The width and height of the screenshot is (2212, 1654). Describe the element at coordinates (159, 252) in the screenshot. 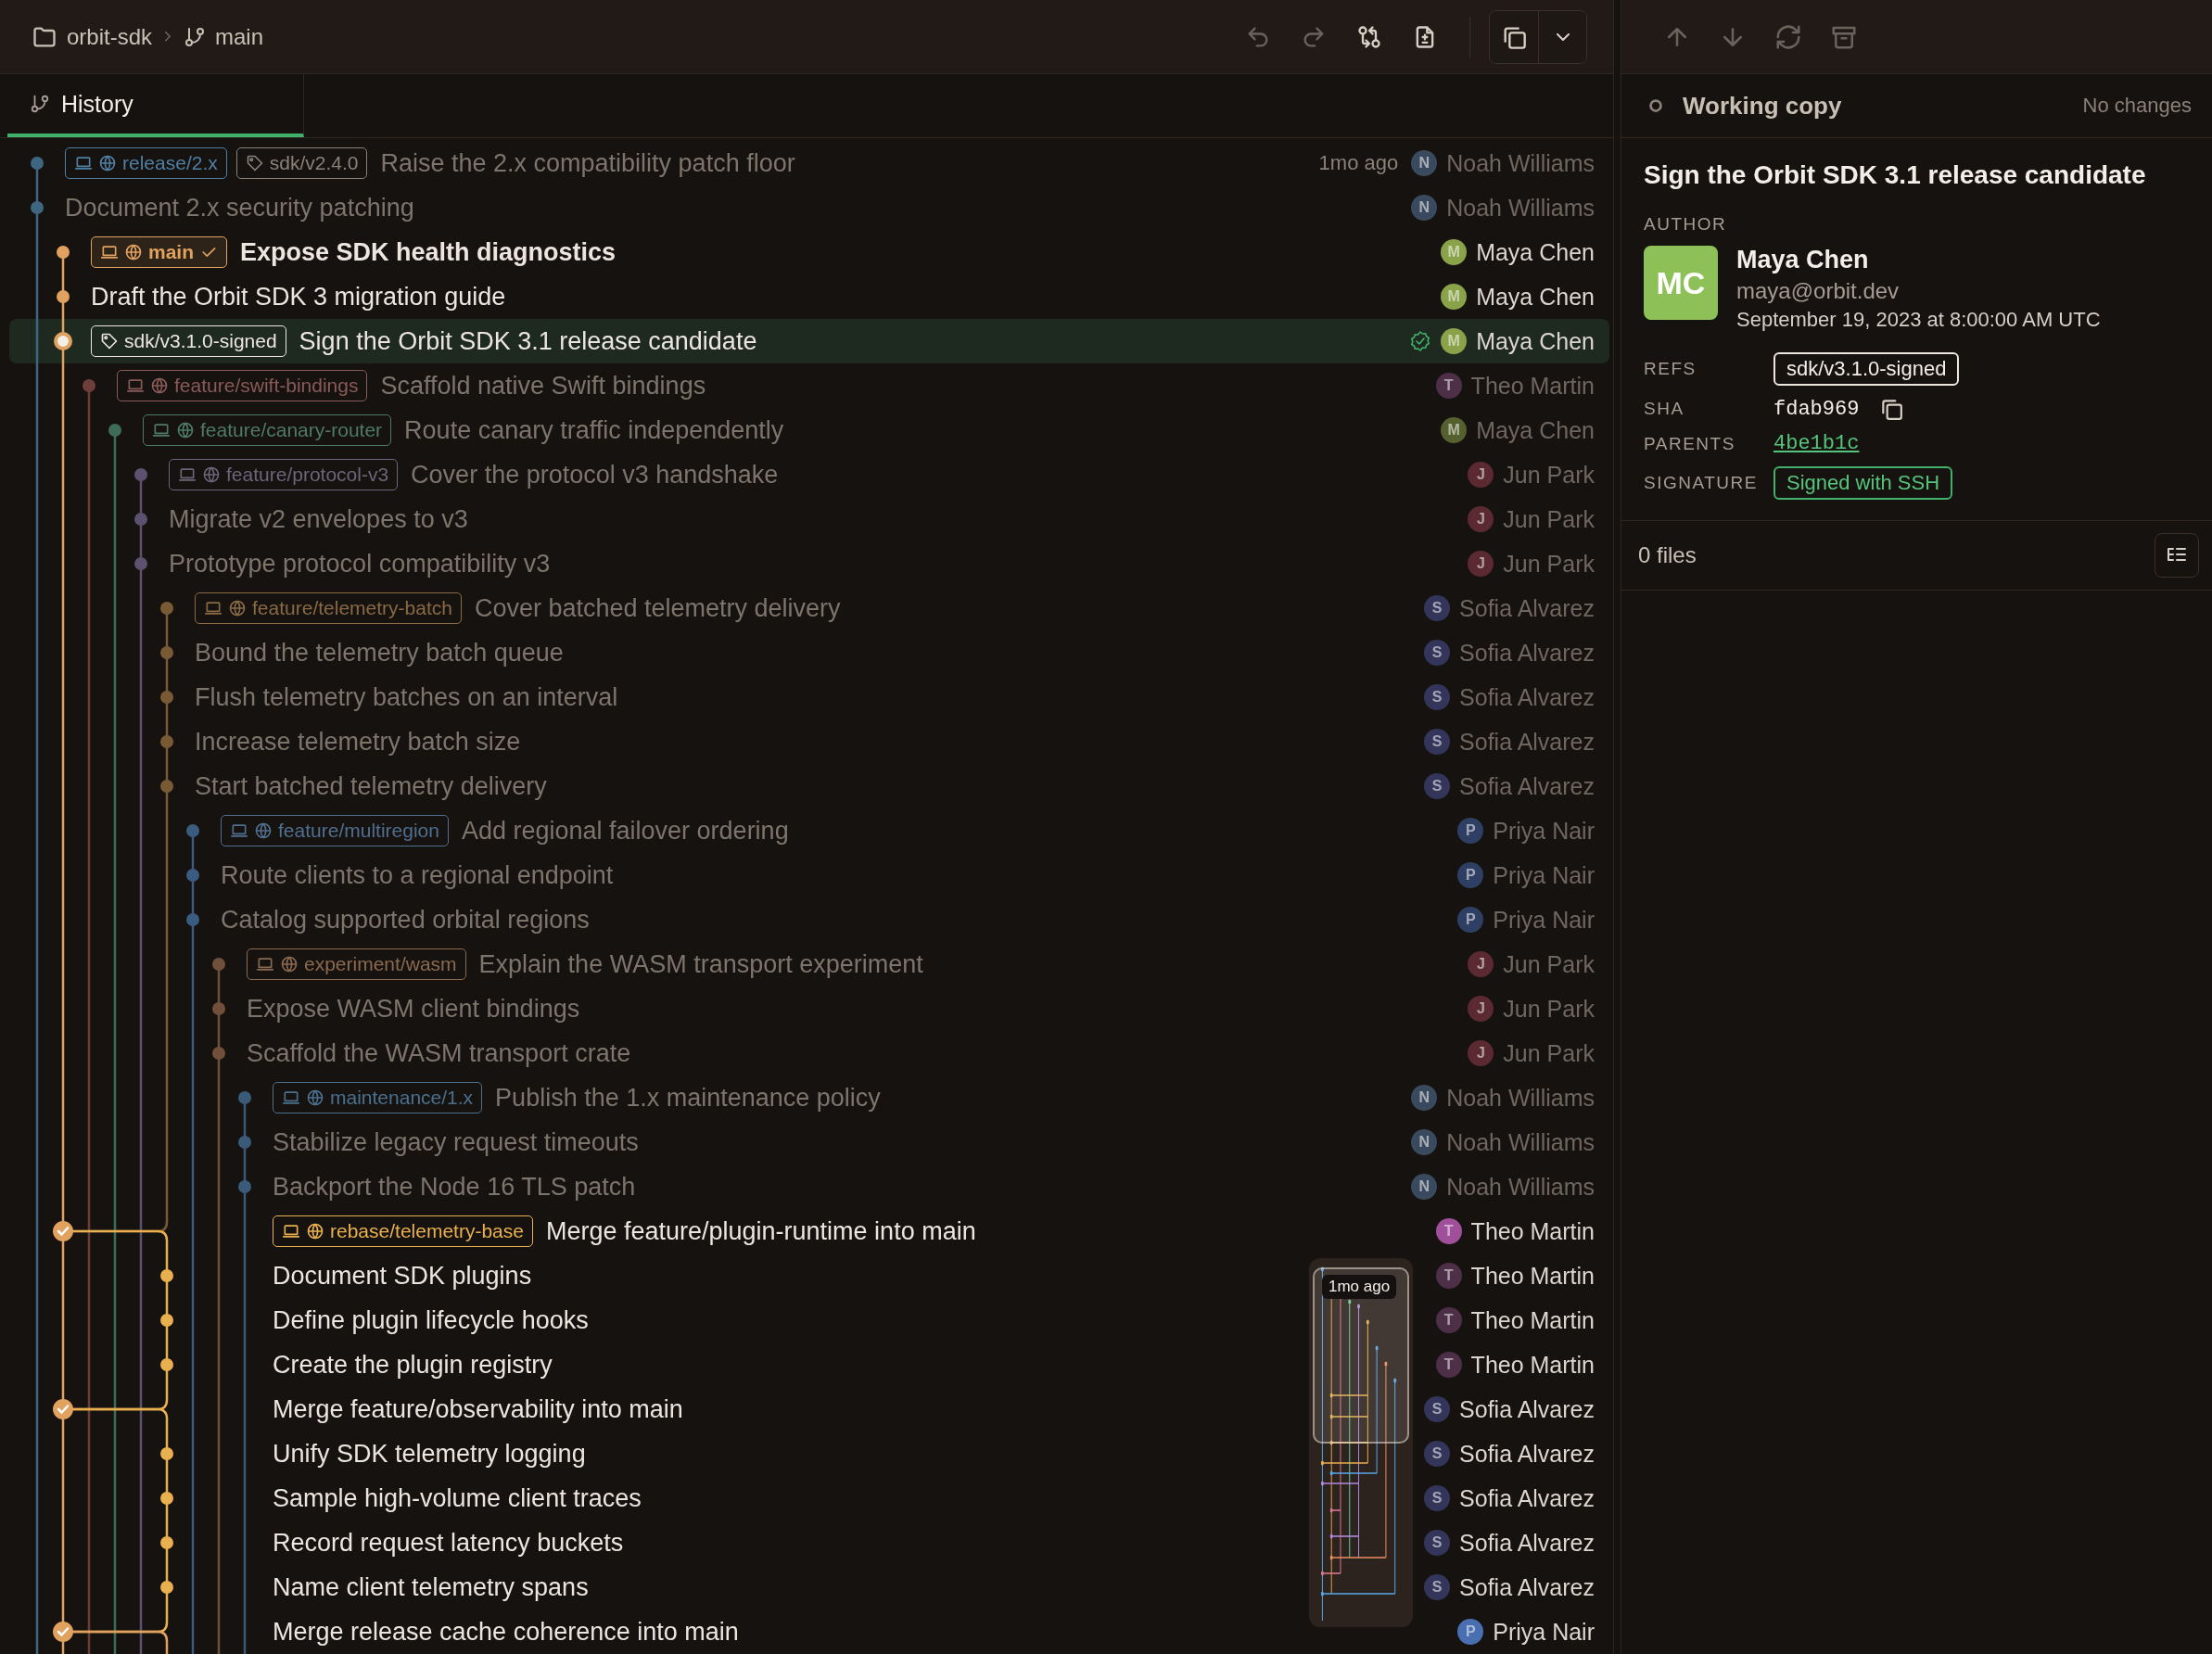

I see `branch-label: main` at that location.